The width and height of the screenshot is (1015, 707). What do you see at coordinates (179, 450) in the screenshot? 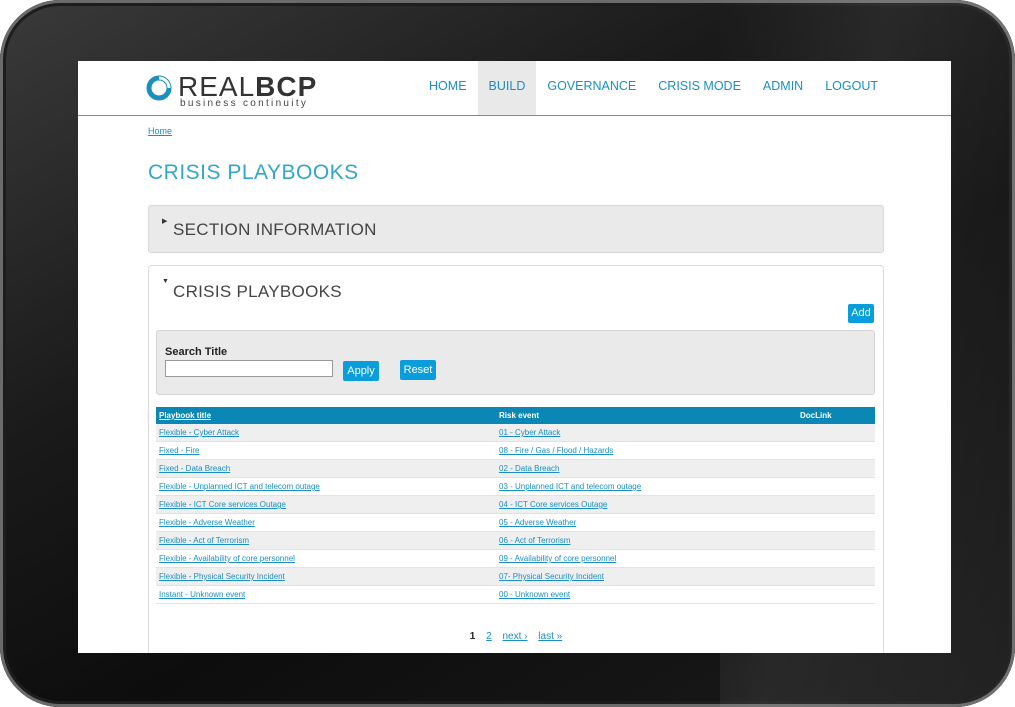
I see `playbook-title-link: Fixed - Fire` at bounding box center [179, 450].